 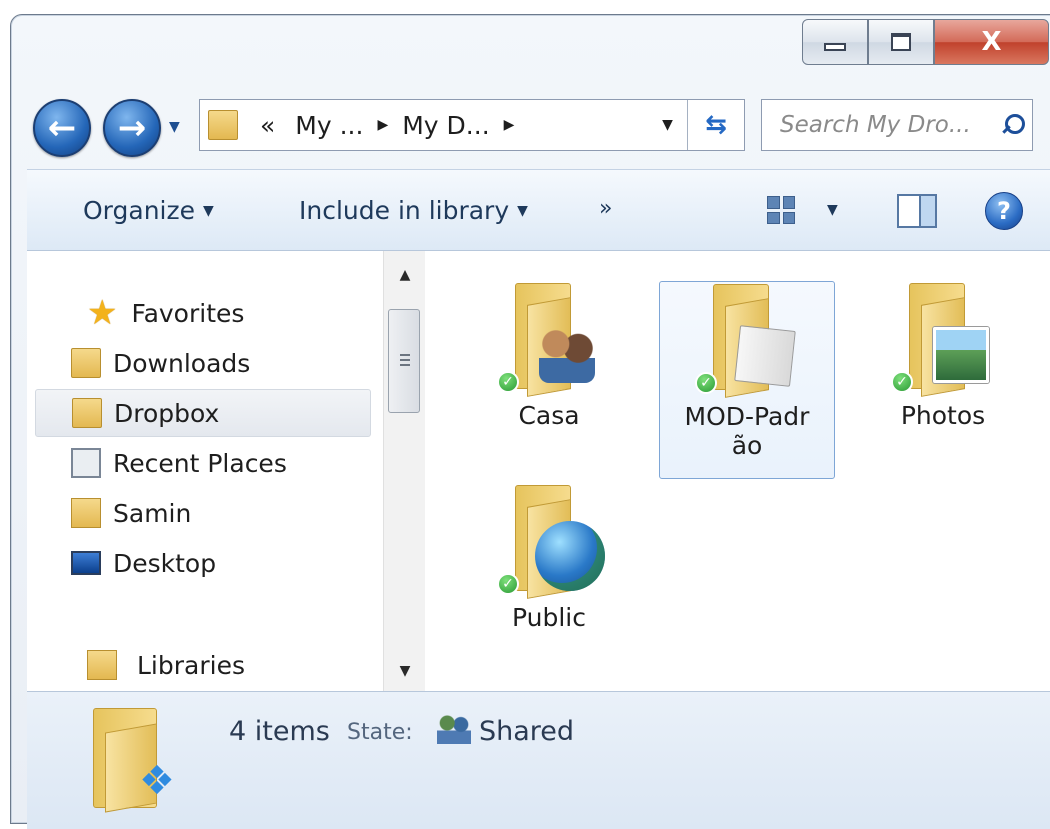 I want to click on arrow-right-icon: →, so click(x=132, y=128).